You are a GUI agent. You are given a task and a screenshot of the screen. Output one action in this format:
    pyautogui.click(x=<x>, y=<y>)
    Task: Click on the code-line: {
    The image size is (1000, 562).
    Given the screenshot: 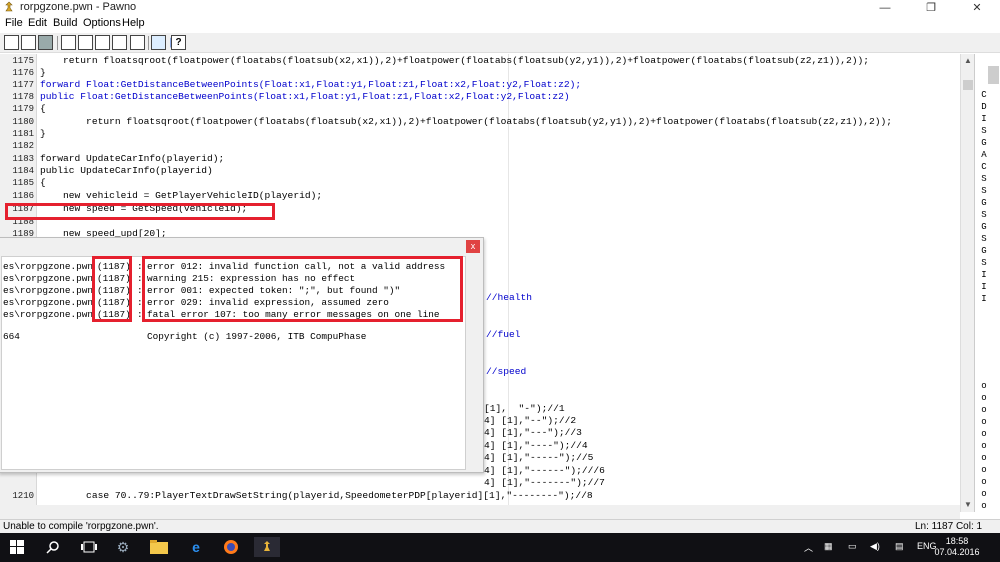 What is the action you would take?
    pyautogui.click(x=43, y=108)
    